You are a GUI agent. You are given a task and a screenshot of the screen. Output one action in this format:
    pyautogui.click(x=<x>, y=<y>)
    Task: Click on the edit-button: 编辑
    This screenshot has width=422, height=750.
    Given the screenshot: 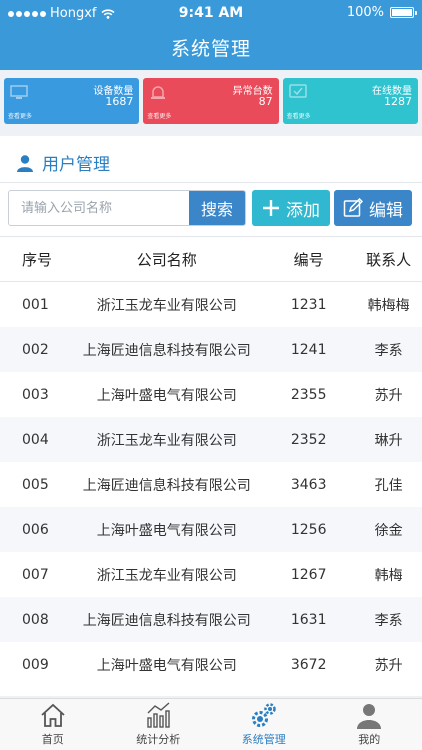 What is the action you would take?
    pyautogui.click(x=373, y=208)
    